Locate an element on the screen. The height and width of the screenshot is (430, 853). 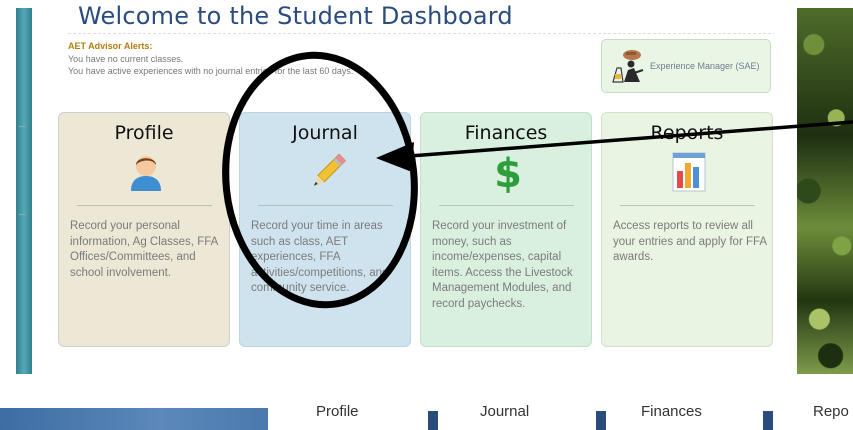
profile-card-title: Profile is located at coordinates (144, 133).